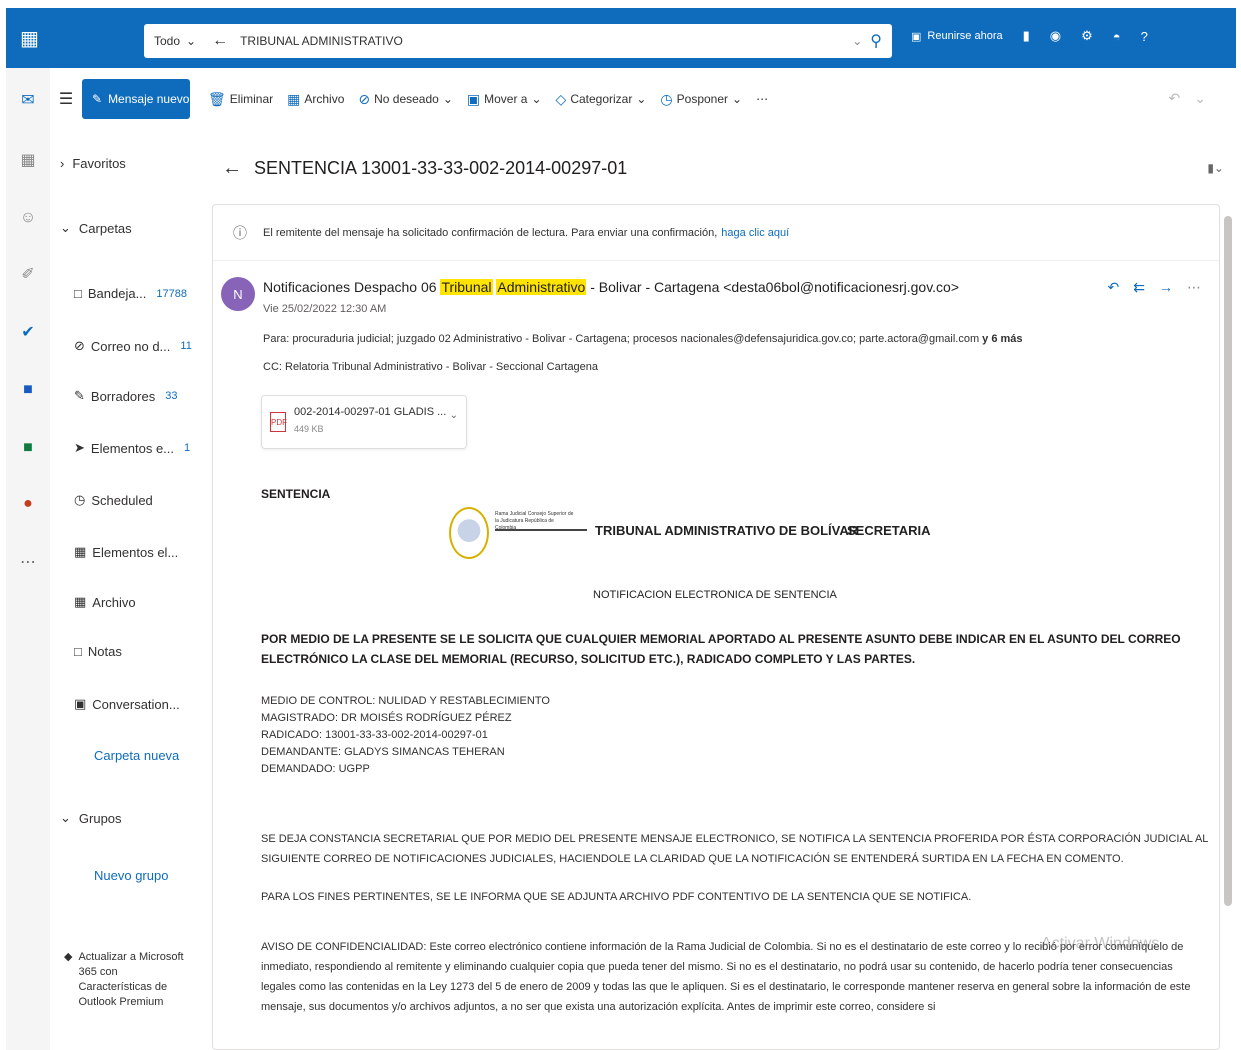 The image size is (1241, 1050). What do you see at coordinates (1215, 168) in the screenshot?
I see `zoom-icon: ▮⌄` at bounding box center [1215, 168].